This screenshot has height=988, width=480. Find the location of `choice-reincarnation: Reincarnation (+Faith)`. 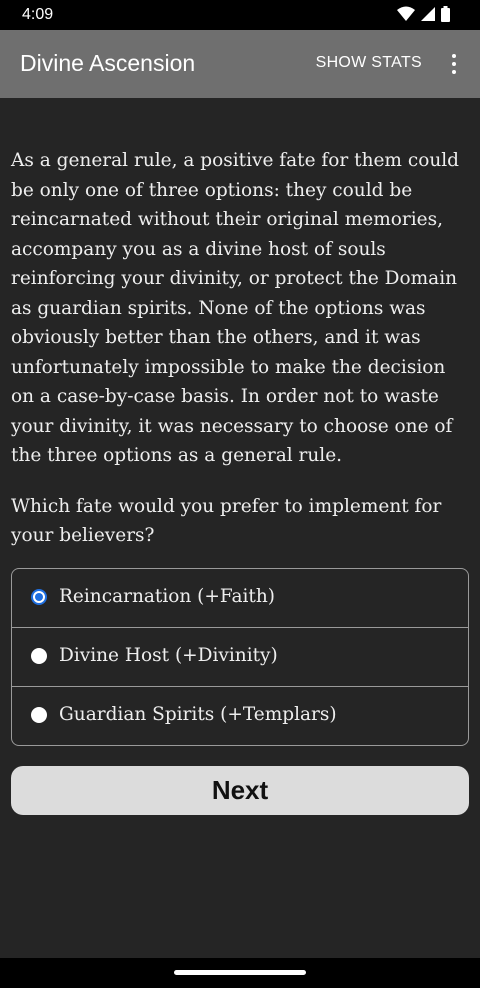

choice-reincarnation: Reincarnation (+Faith) is located at coordinates (240, 598).